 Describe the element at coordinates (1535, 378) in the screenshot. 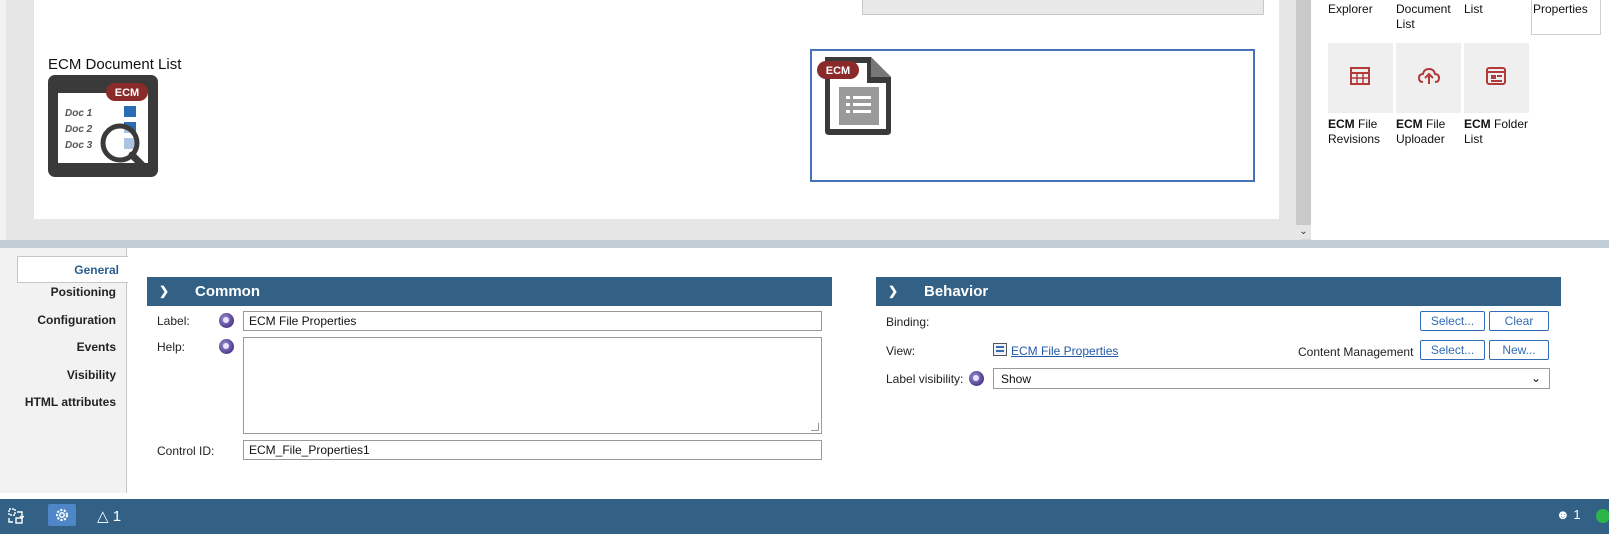

I see `chevron-down-icon: ⌄` at that location.